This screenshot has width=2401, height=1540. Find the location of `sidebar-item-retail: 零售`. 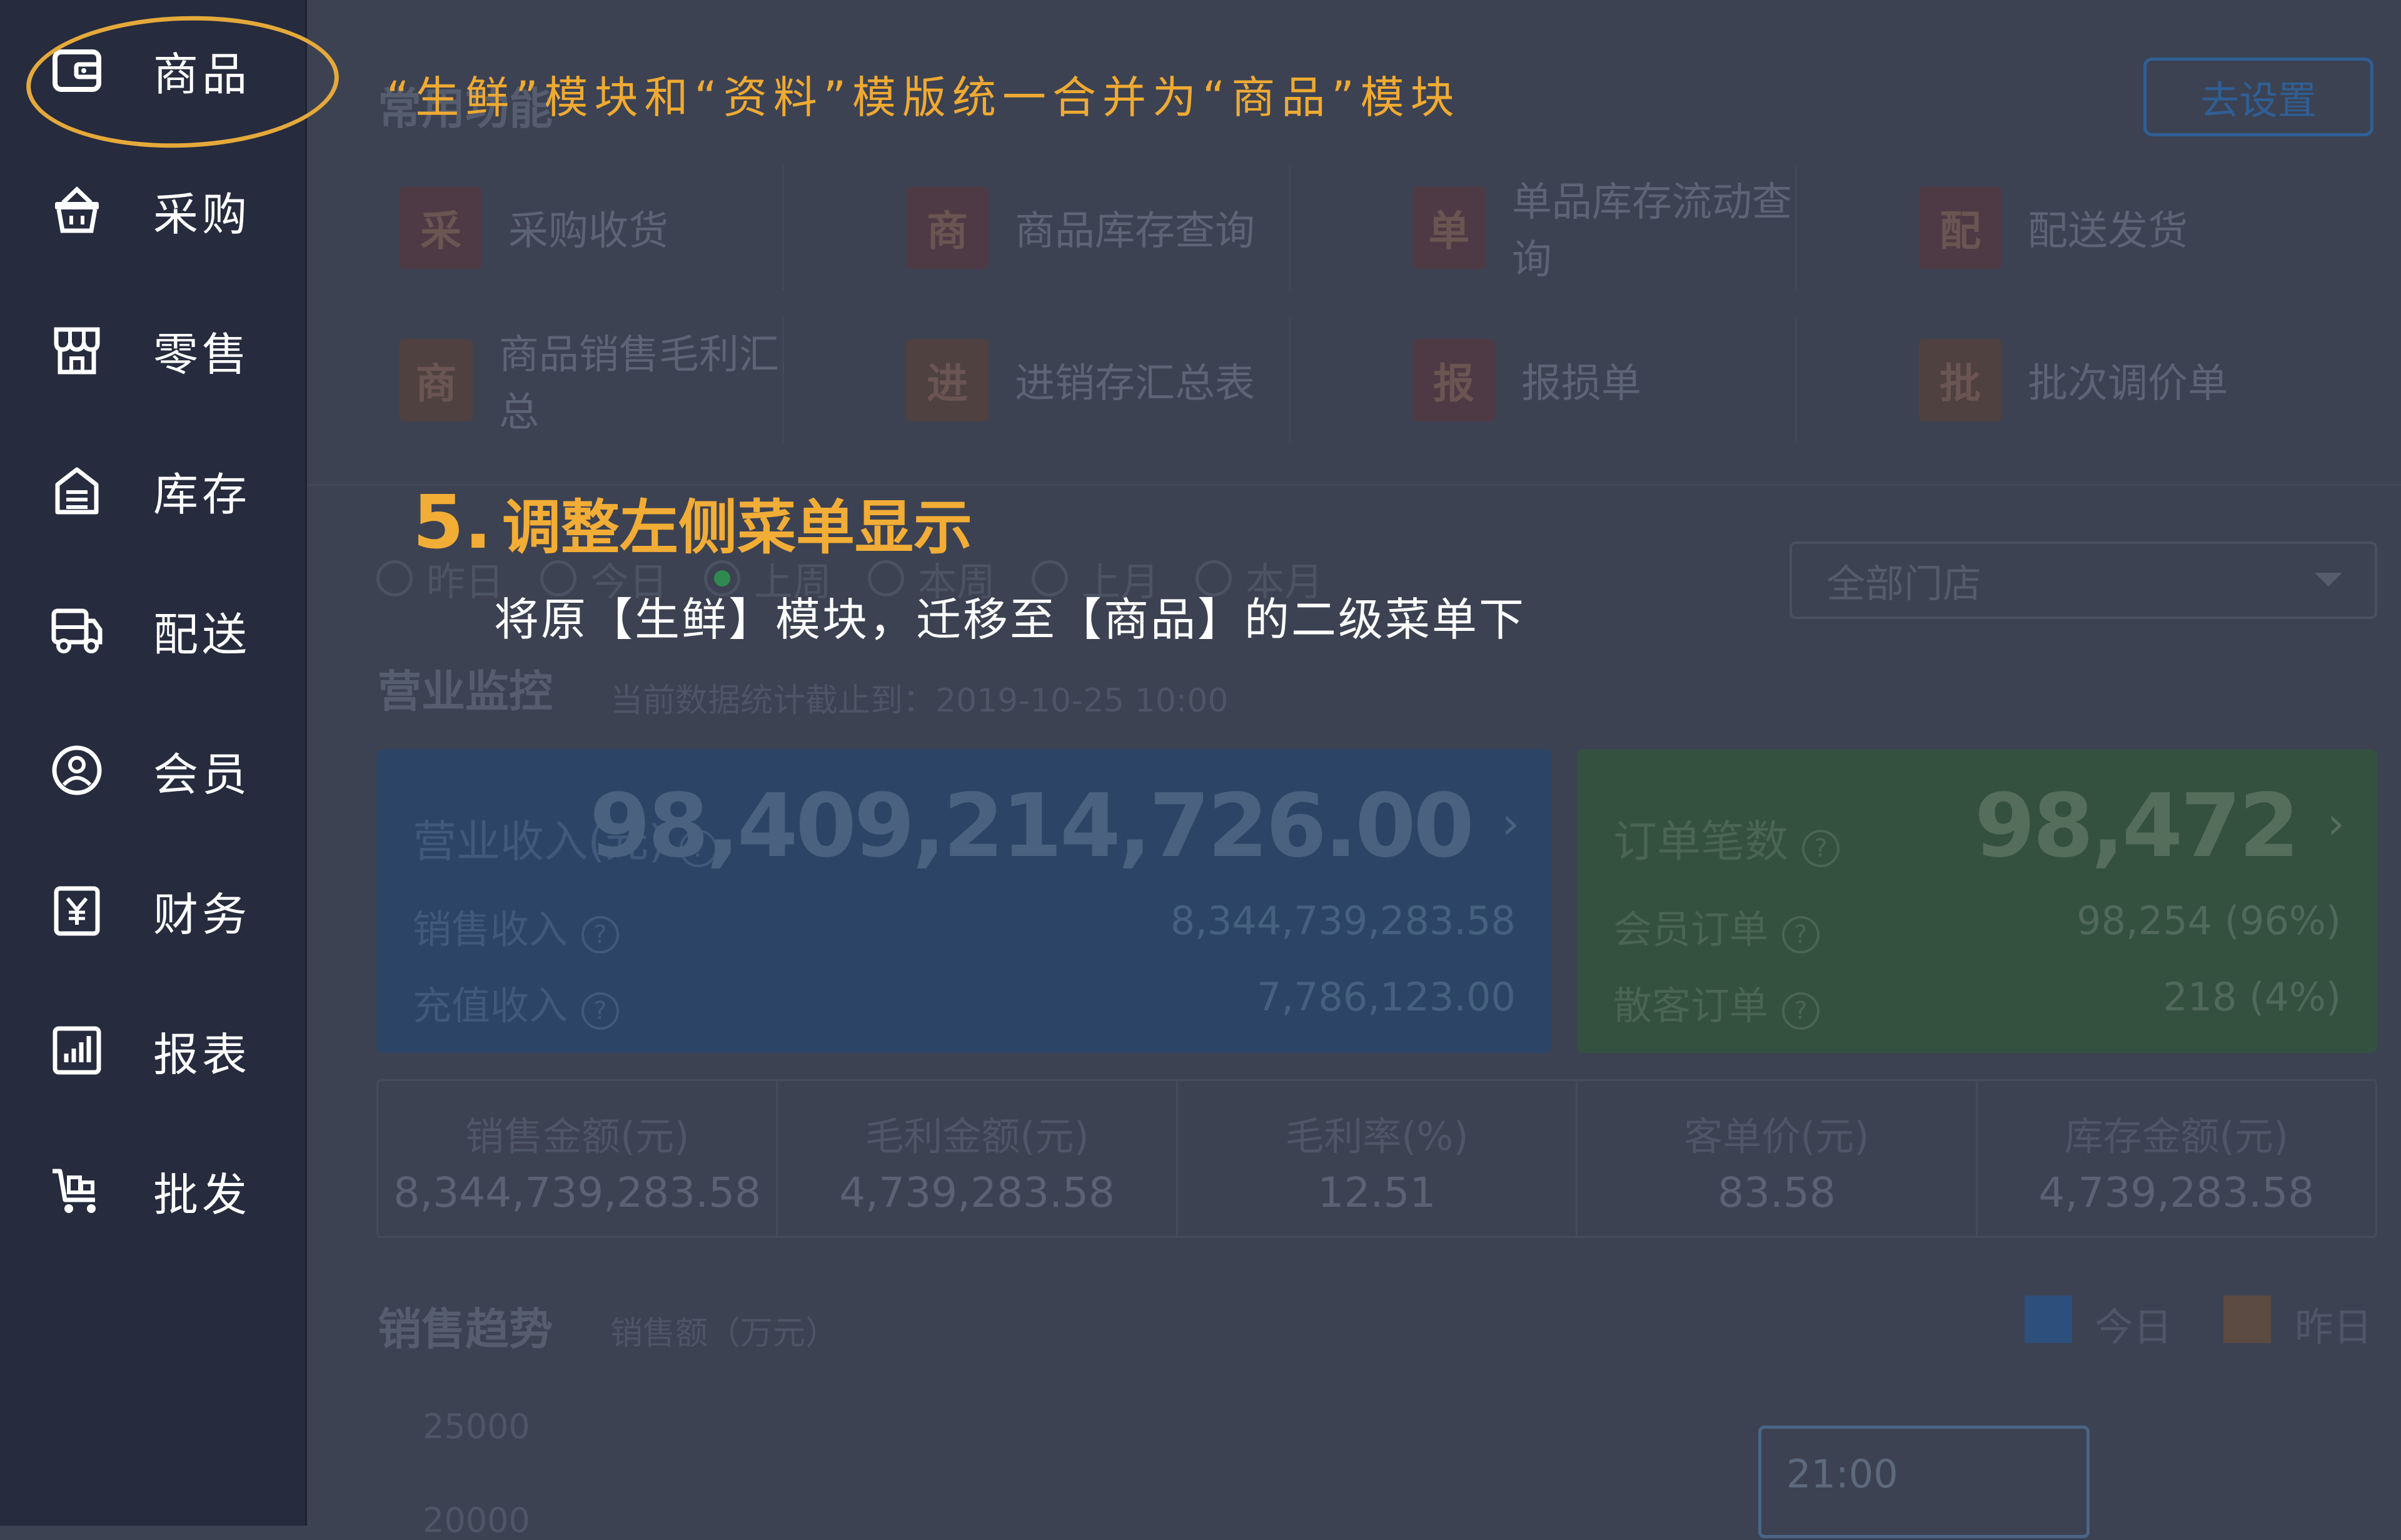

sidebar-item-retail: 零售 is located at coordinates (152, 350).